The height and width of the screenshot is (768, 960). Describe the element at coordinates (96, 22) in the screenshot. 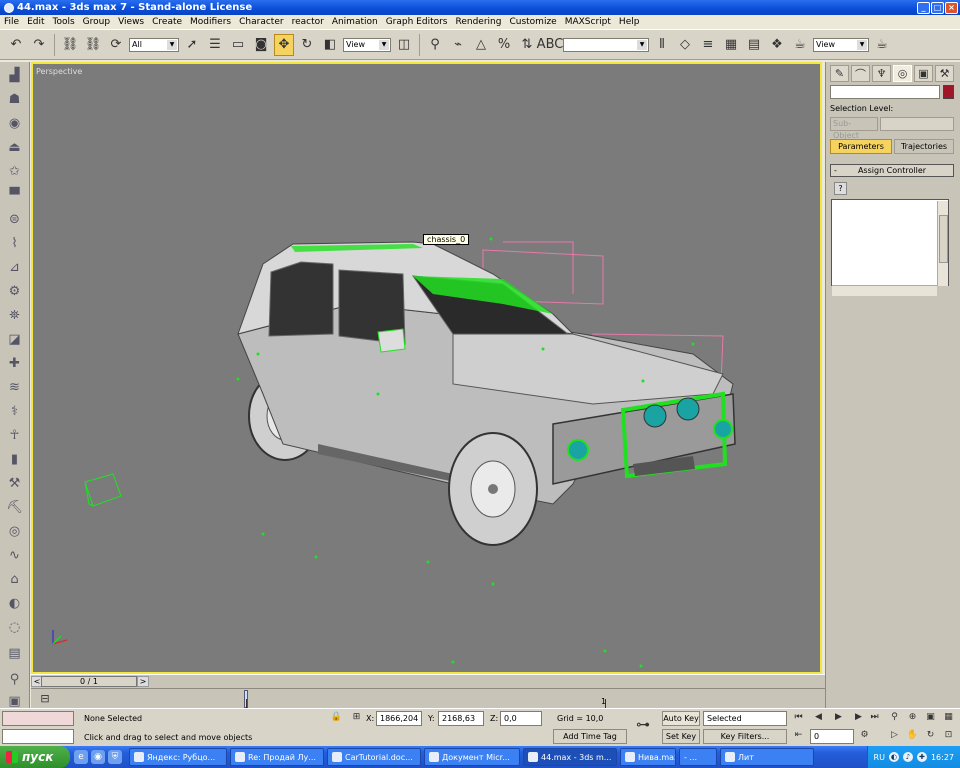

I see `menu-group: Group` at that location.